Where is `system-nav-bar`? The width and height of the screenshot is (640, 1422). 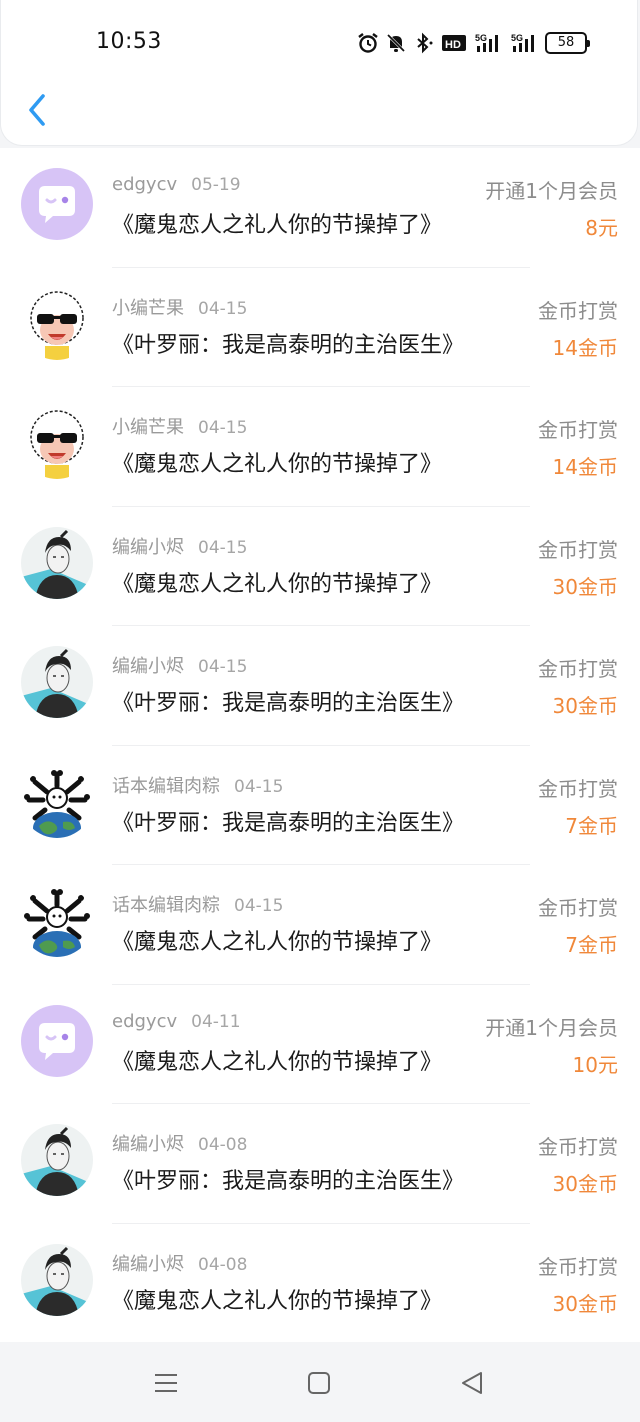
system-nav-bar is located at coordinates (320, 1382).